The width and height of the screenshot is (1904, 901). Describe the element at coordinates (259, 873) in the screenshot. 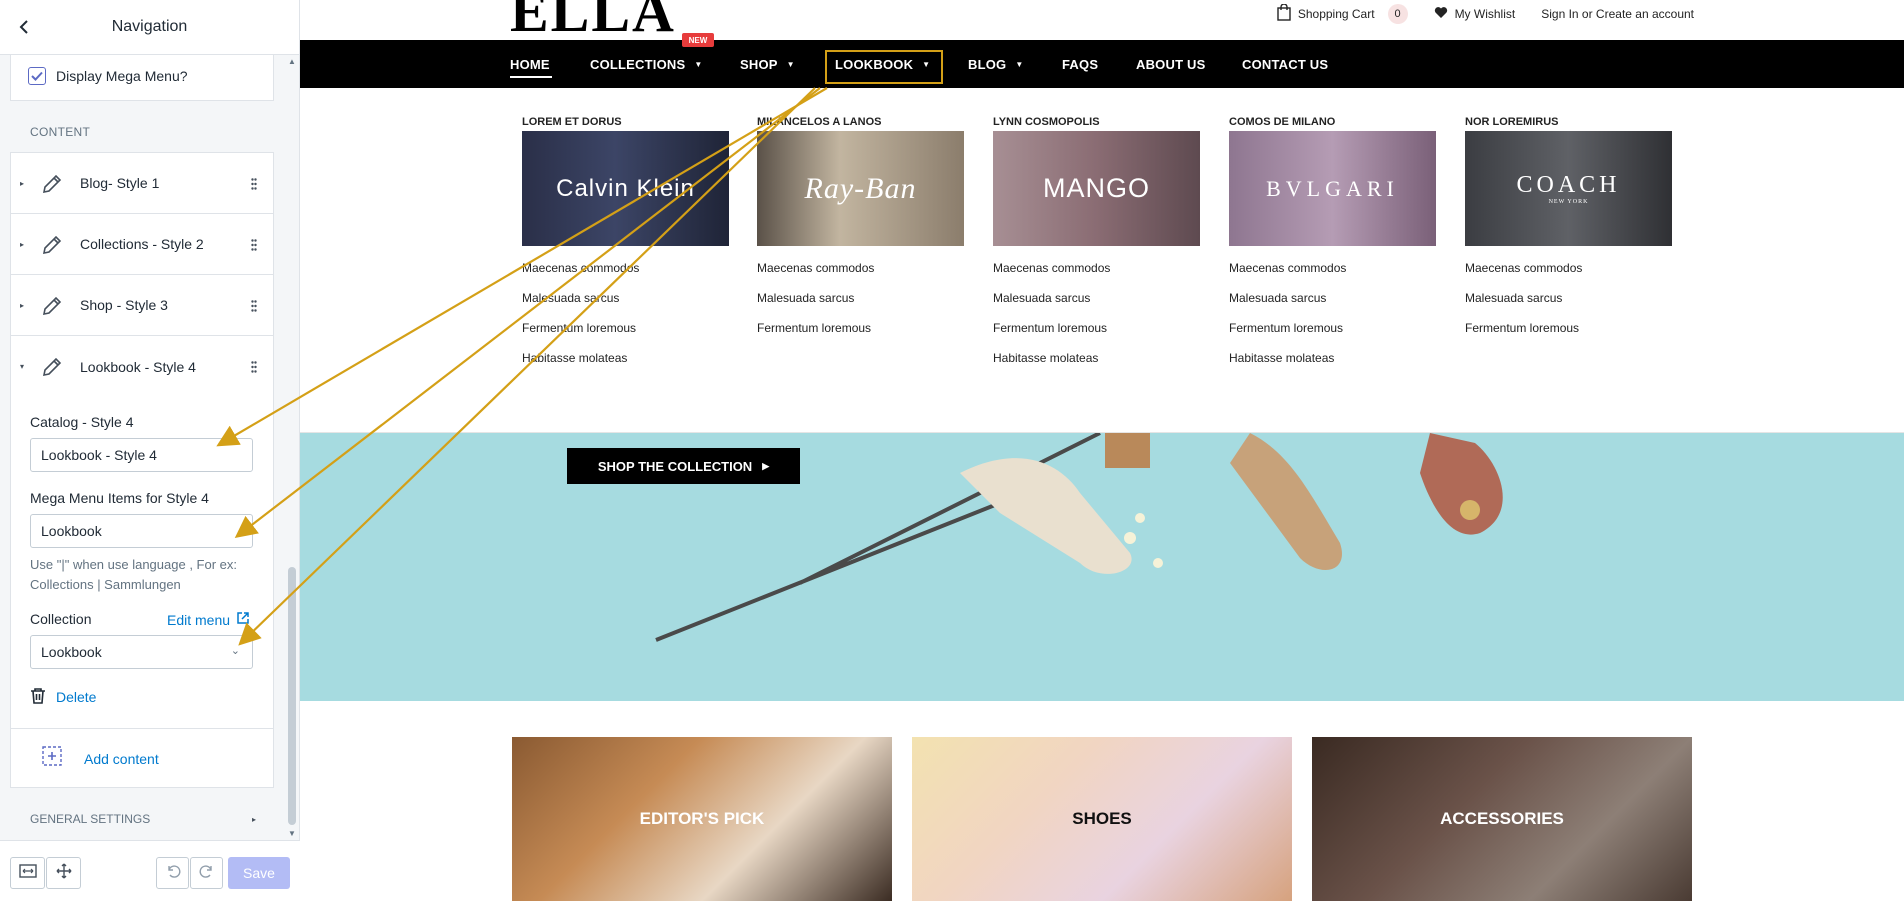

I see `save-button: Save` at that location.